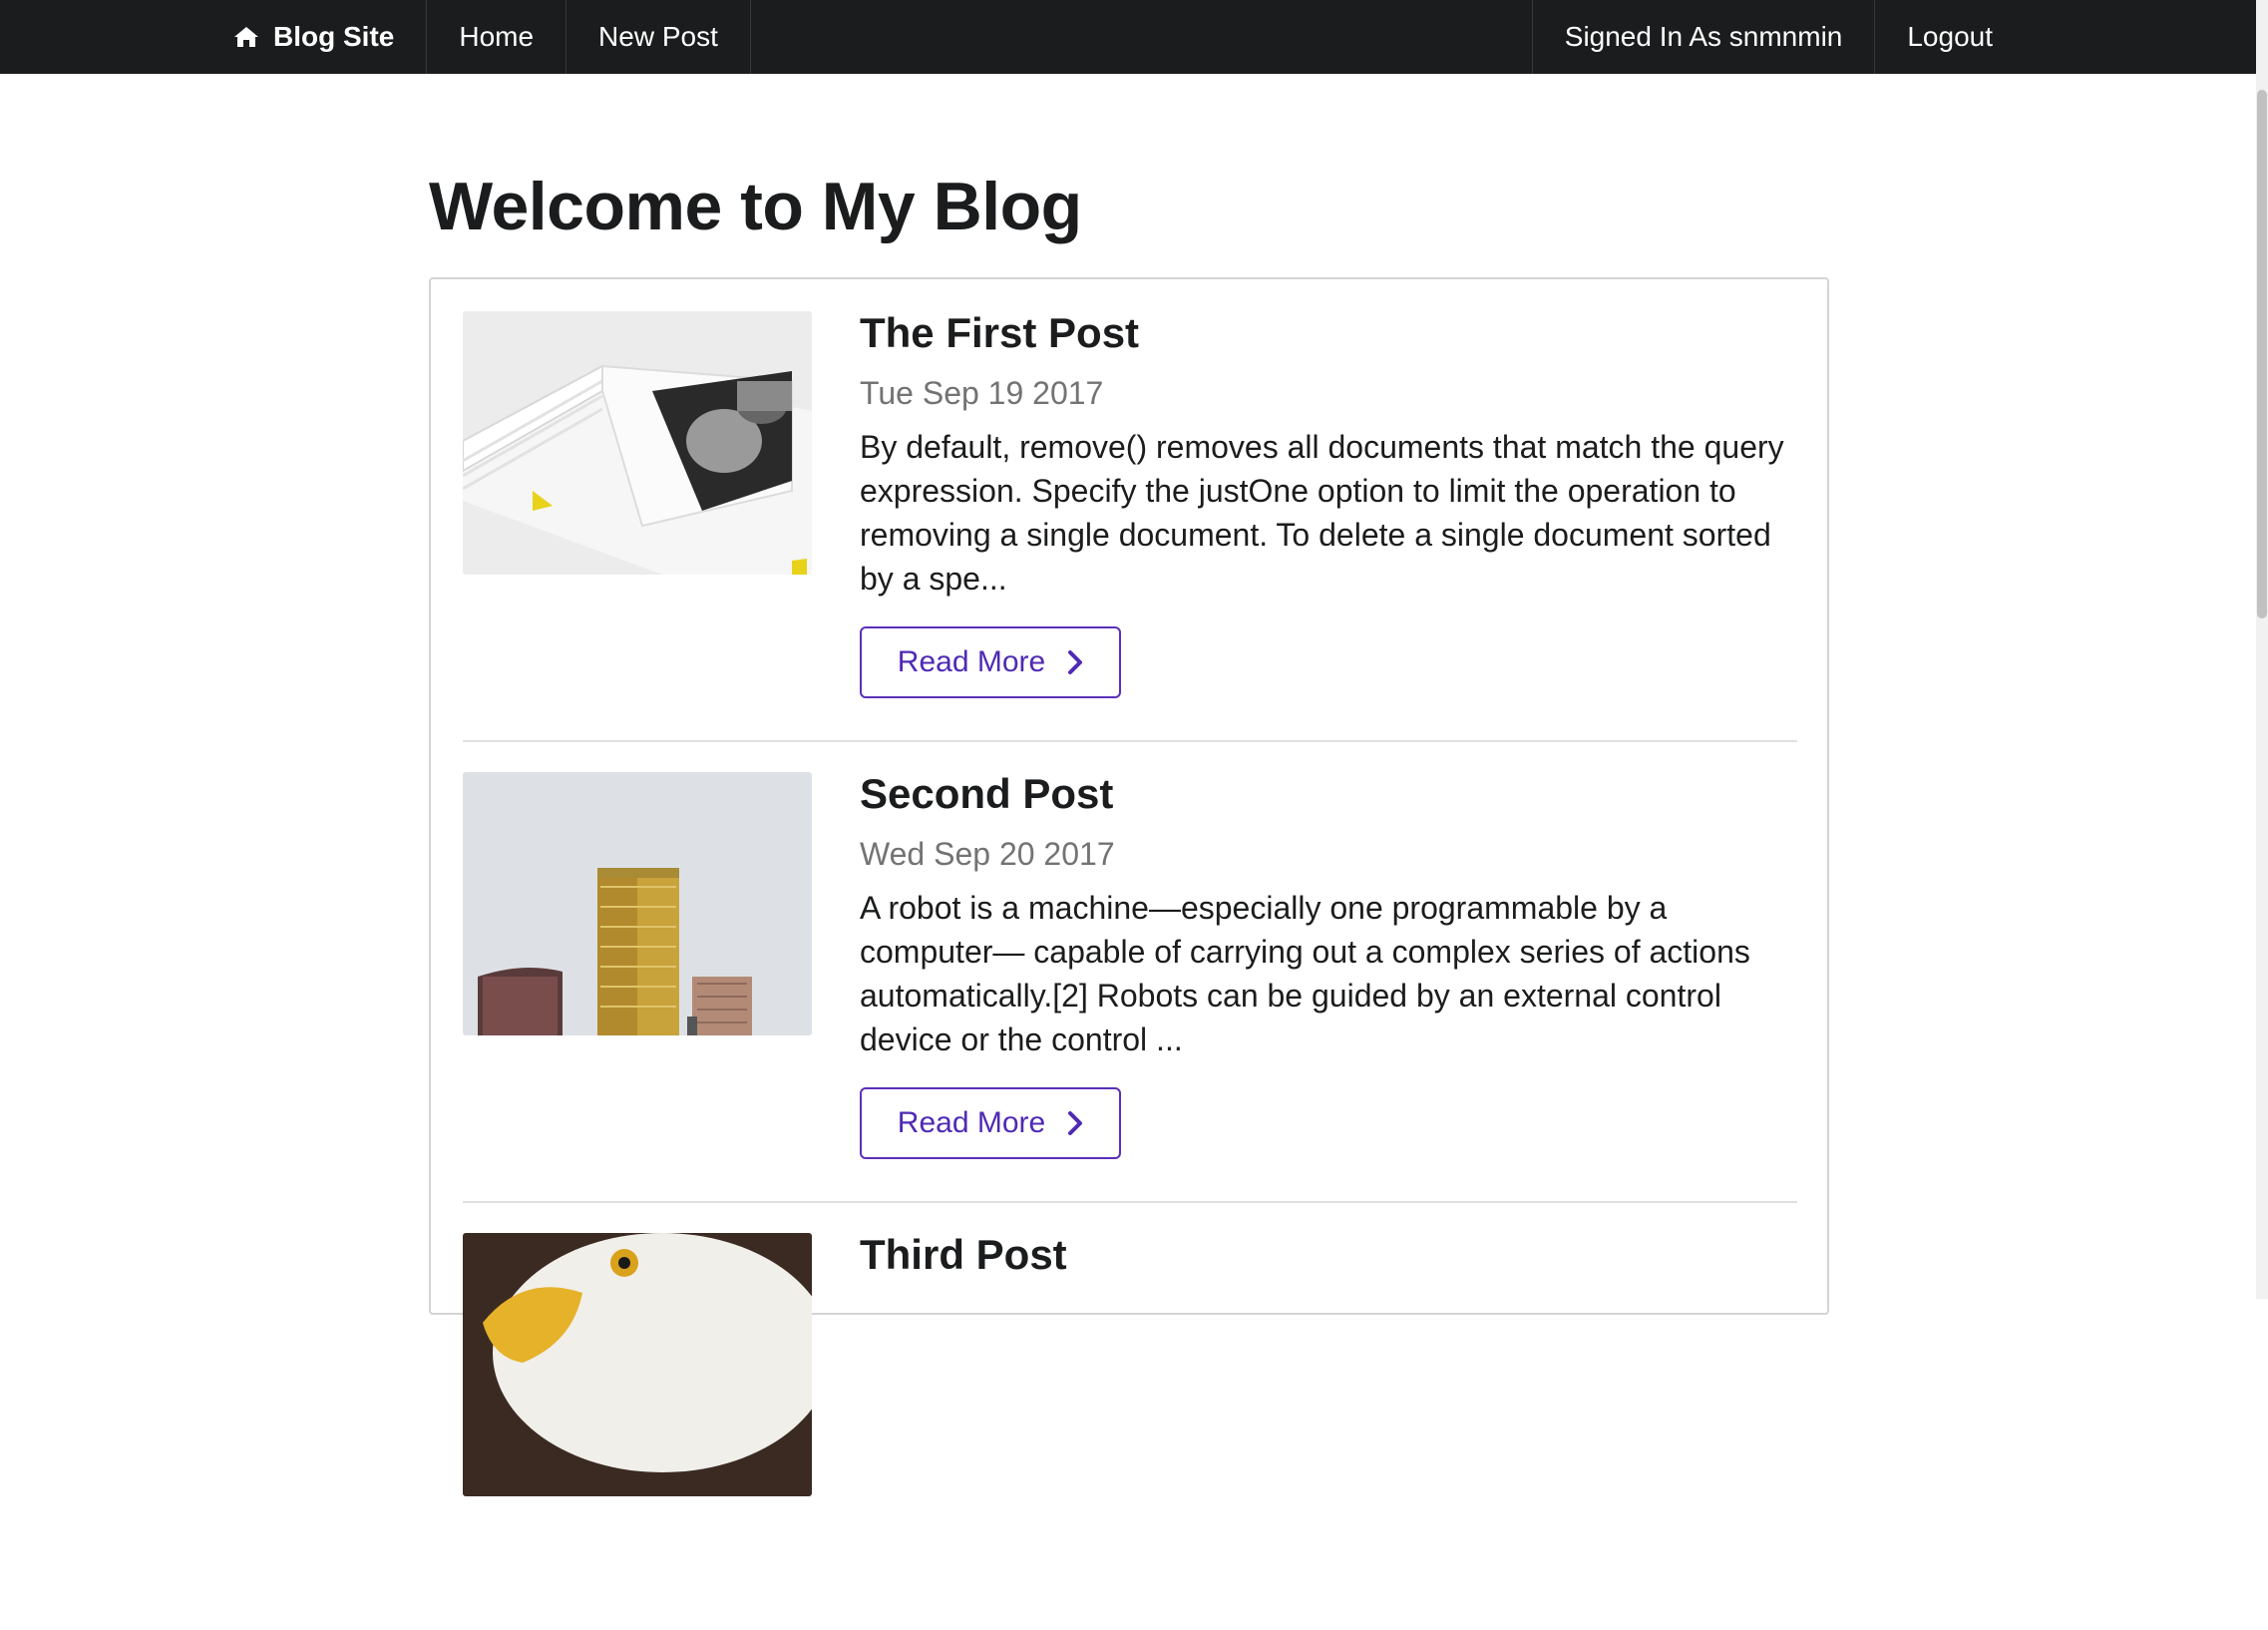 This screenshot has height=1630, width=2268. What do you see at coordinates (2262, 649) in the screenshot?
I see `scrollbar` at bounding box center [2262, 649].